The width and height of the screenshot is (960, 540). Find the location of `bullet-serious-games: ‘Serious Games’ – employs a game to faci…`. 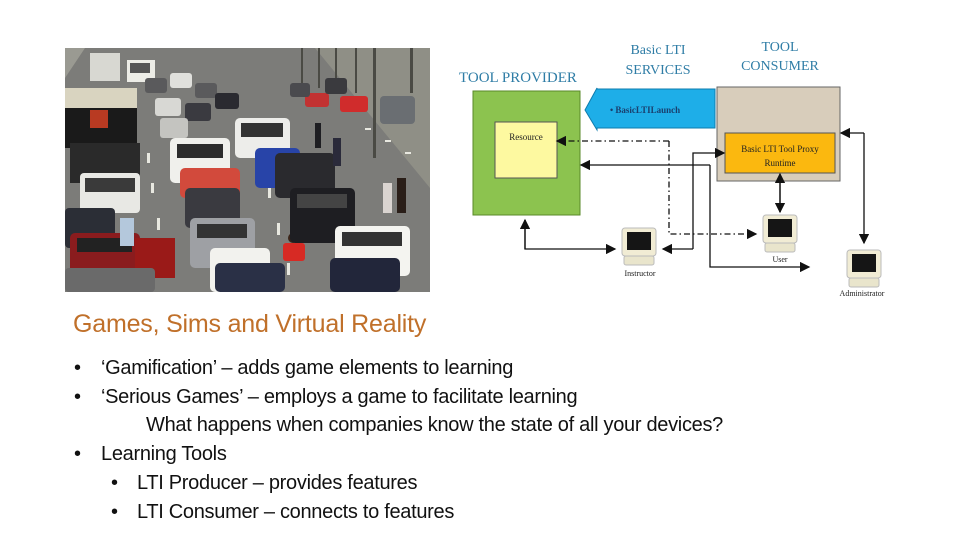

bullet-serious-games: ‘Serious Games’ – employs a game to faci… is located at coordinates (339, 397).